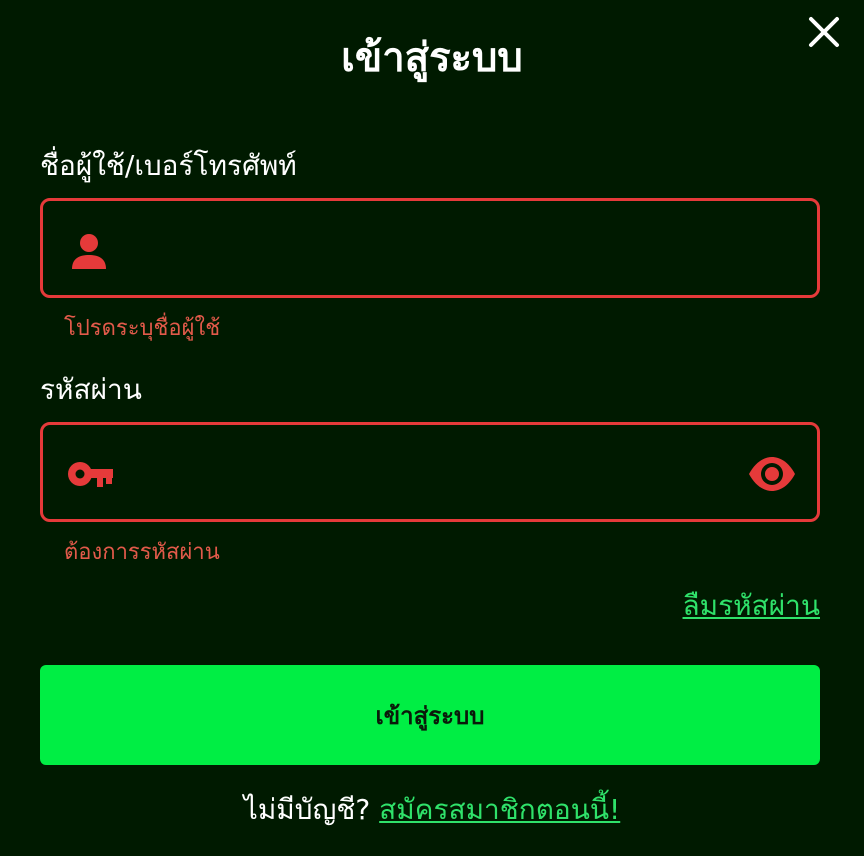  Describe the element at coordinates (430, 715) in the screenshot. I see `login-button: เข้าสู่ระบบ` at that location.